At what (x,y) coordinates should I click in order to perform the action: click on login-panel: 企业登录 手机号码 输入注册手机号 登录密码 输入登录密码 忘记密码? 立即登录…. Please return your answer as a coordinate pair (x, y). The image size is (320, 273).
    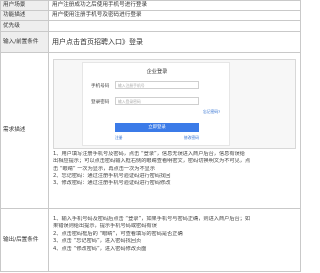
    Looking at the image, I should click on (156, 104).